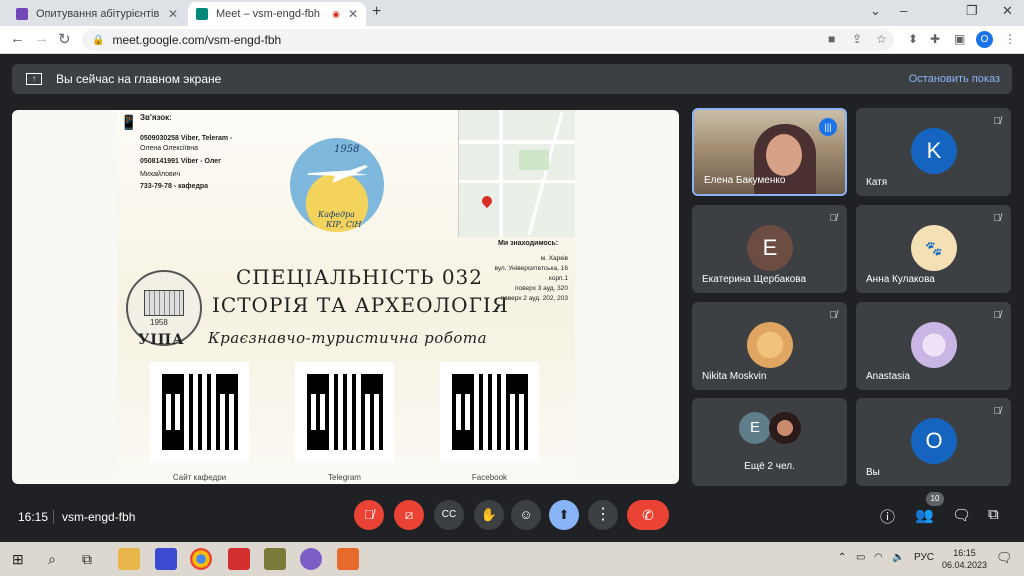 Image resolution: width=1024 pixels, height=576 pixels. Describe the element at coordinates (202, 14) in the screenshot. I see `meet-icon` at that location.